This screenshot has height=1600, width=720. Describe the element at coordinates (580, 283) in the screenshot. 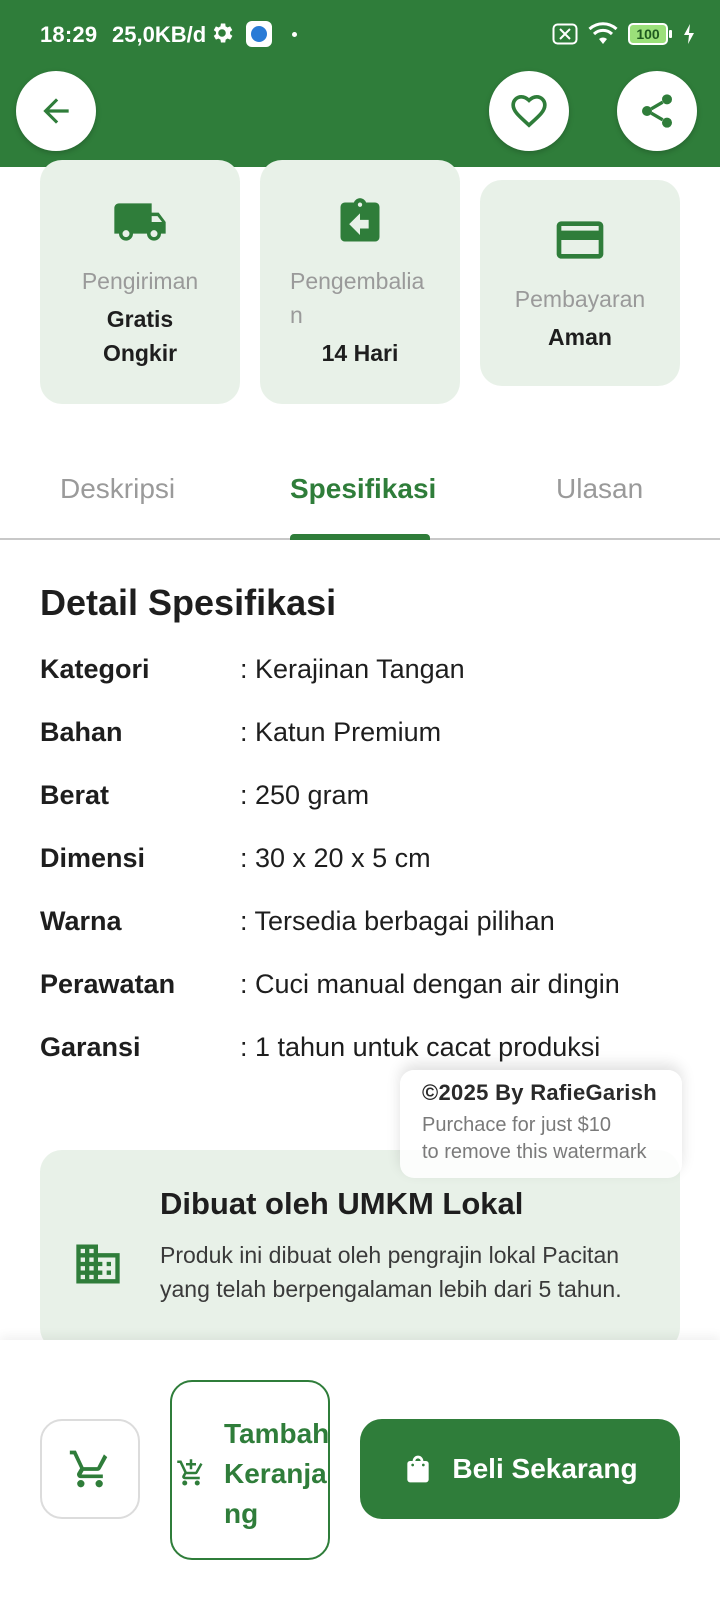

I see `feature-card-payment: Pembayaran Aman` at that location.